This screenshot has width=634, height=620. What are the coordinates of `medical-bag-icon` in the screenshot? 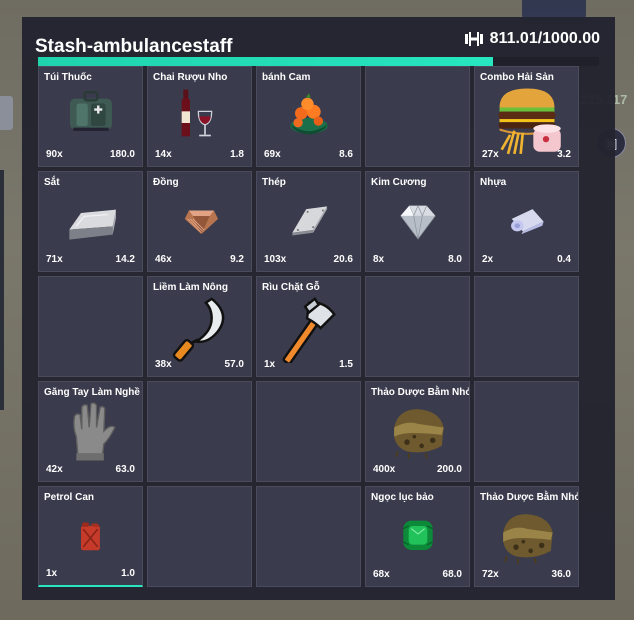 It's located at (90, 112).